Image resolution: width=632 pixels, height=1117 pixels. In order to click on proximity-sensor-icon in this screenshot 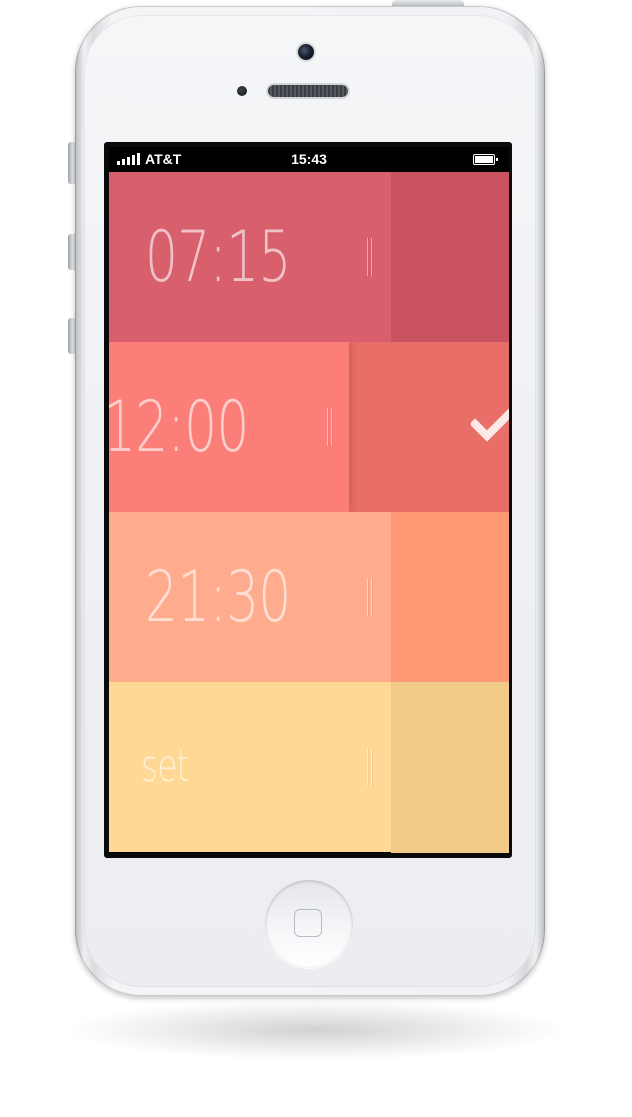, I will do `click(242, 91)`.